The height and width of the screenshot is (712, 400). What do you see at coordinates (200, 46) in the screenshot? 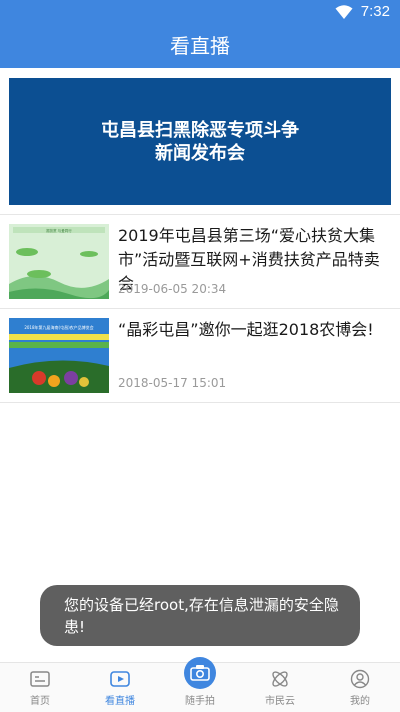
I see `page-title: 看直播` at bounding box center [200, 46].